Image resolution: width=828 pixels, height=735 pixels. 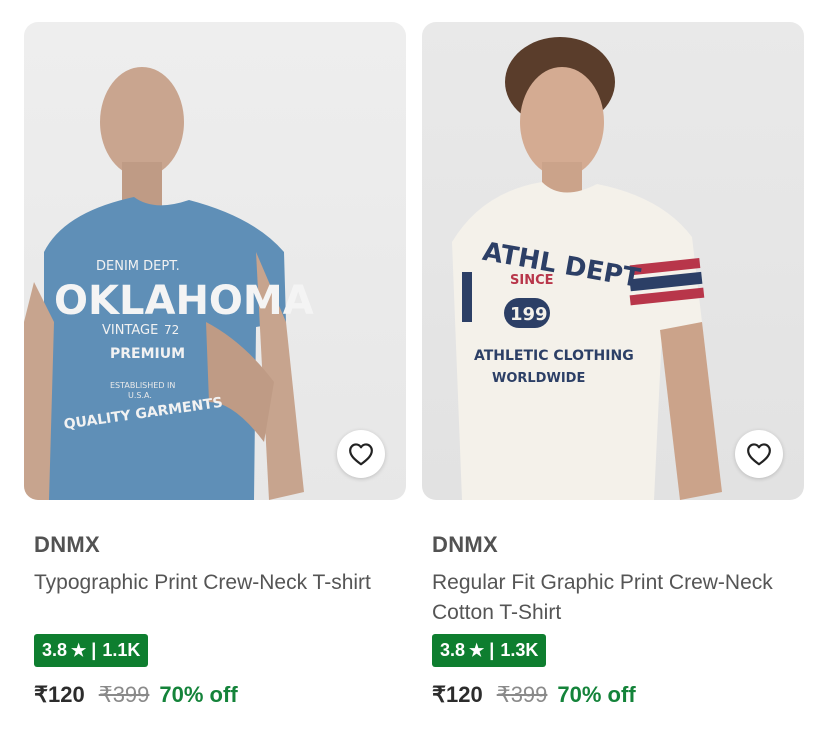 I want to click on svg-text: PREMIUM, so click(x=147, y=354).